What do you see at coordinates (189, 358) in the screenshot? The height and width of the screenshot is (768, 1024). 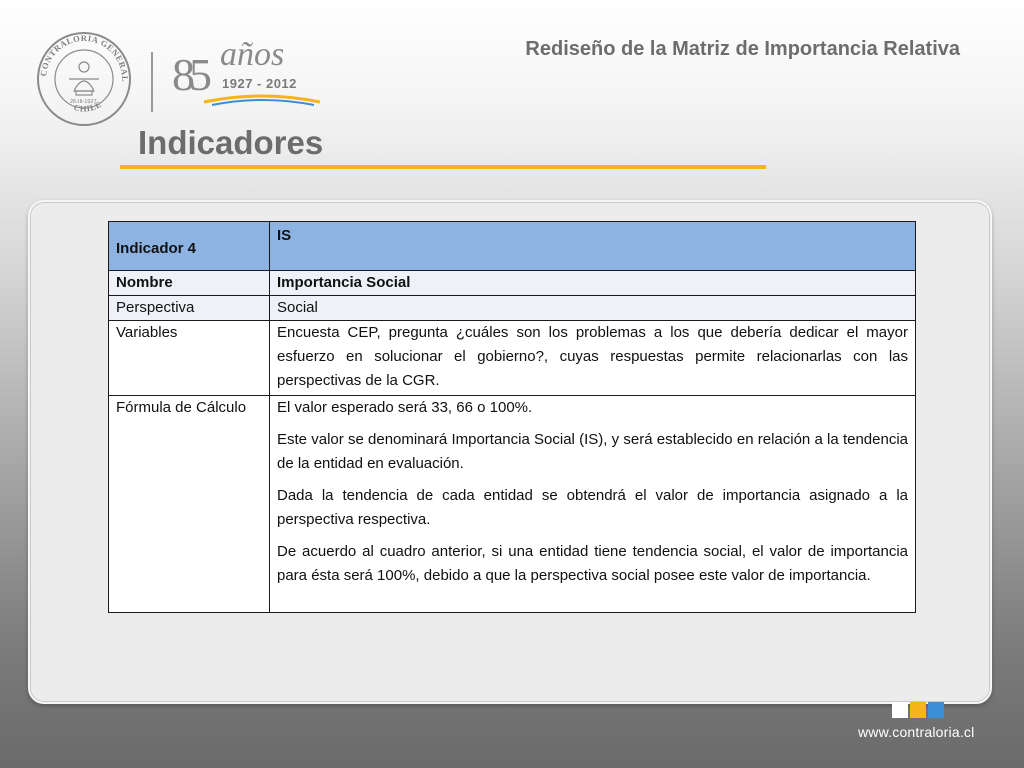 I see `row-label-variables: Variables` at bounding box center [189, 358].